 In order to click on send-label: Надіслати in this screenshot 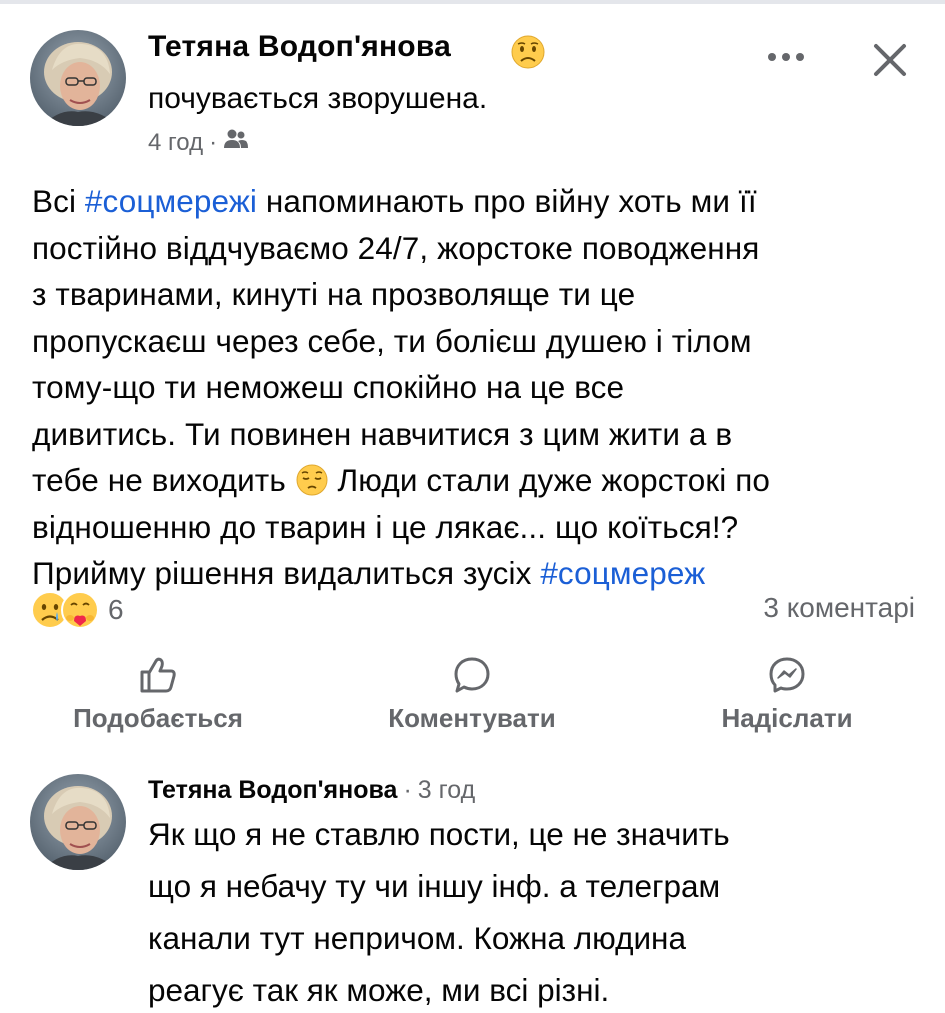, I will do `click(787, 718)`.